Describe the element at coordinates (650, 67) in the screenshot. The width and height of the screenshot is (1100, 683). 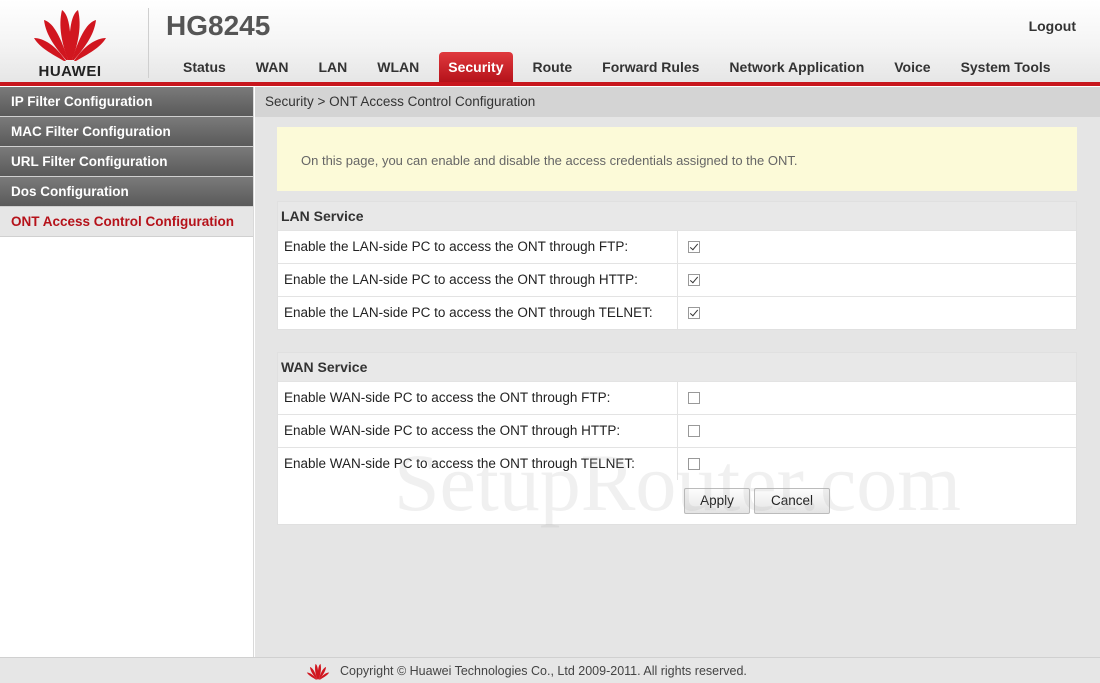
I see `nav-forward-rules: Forward Rules` at that location.